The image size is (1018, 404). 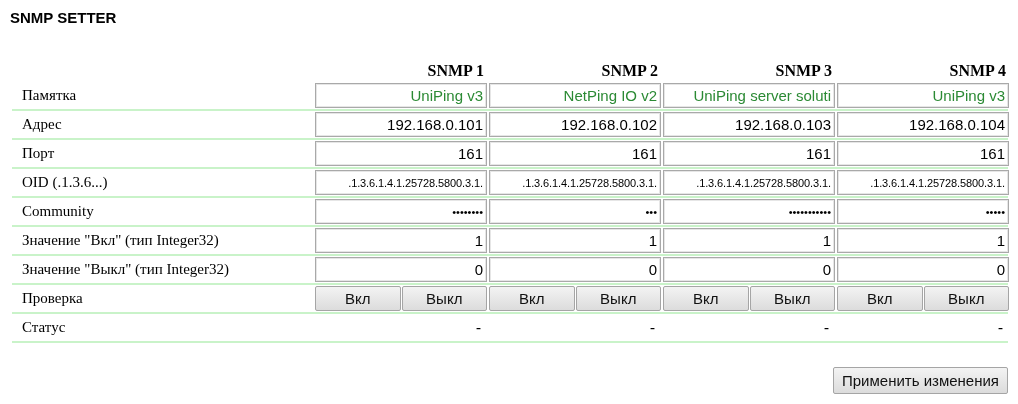 I want to click on column-header: SNMP 1, so click(x=455, y=71).